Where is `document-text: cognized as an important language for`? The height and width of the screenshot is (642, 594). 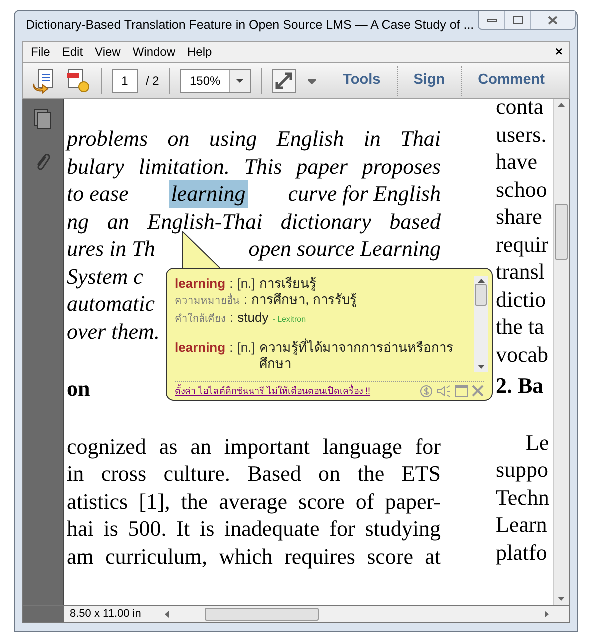 document-text: cognized as an important language for is located at coordinates (254, 446).